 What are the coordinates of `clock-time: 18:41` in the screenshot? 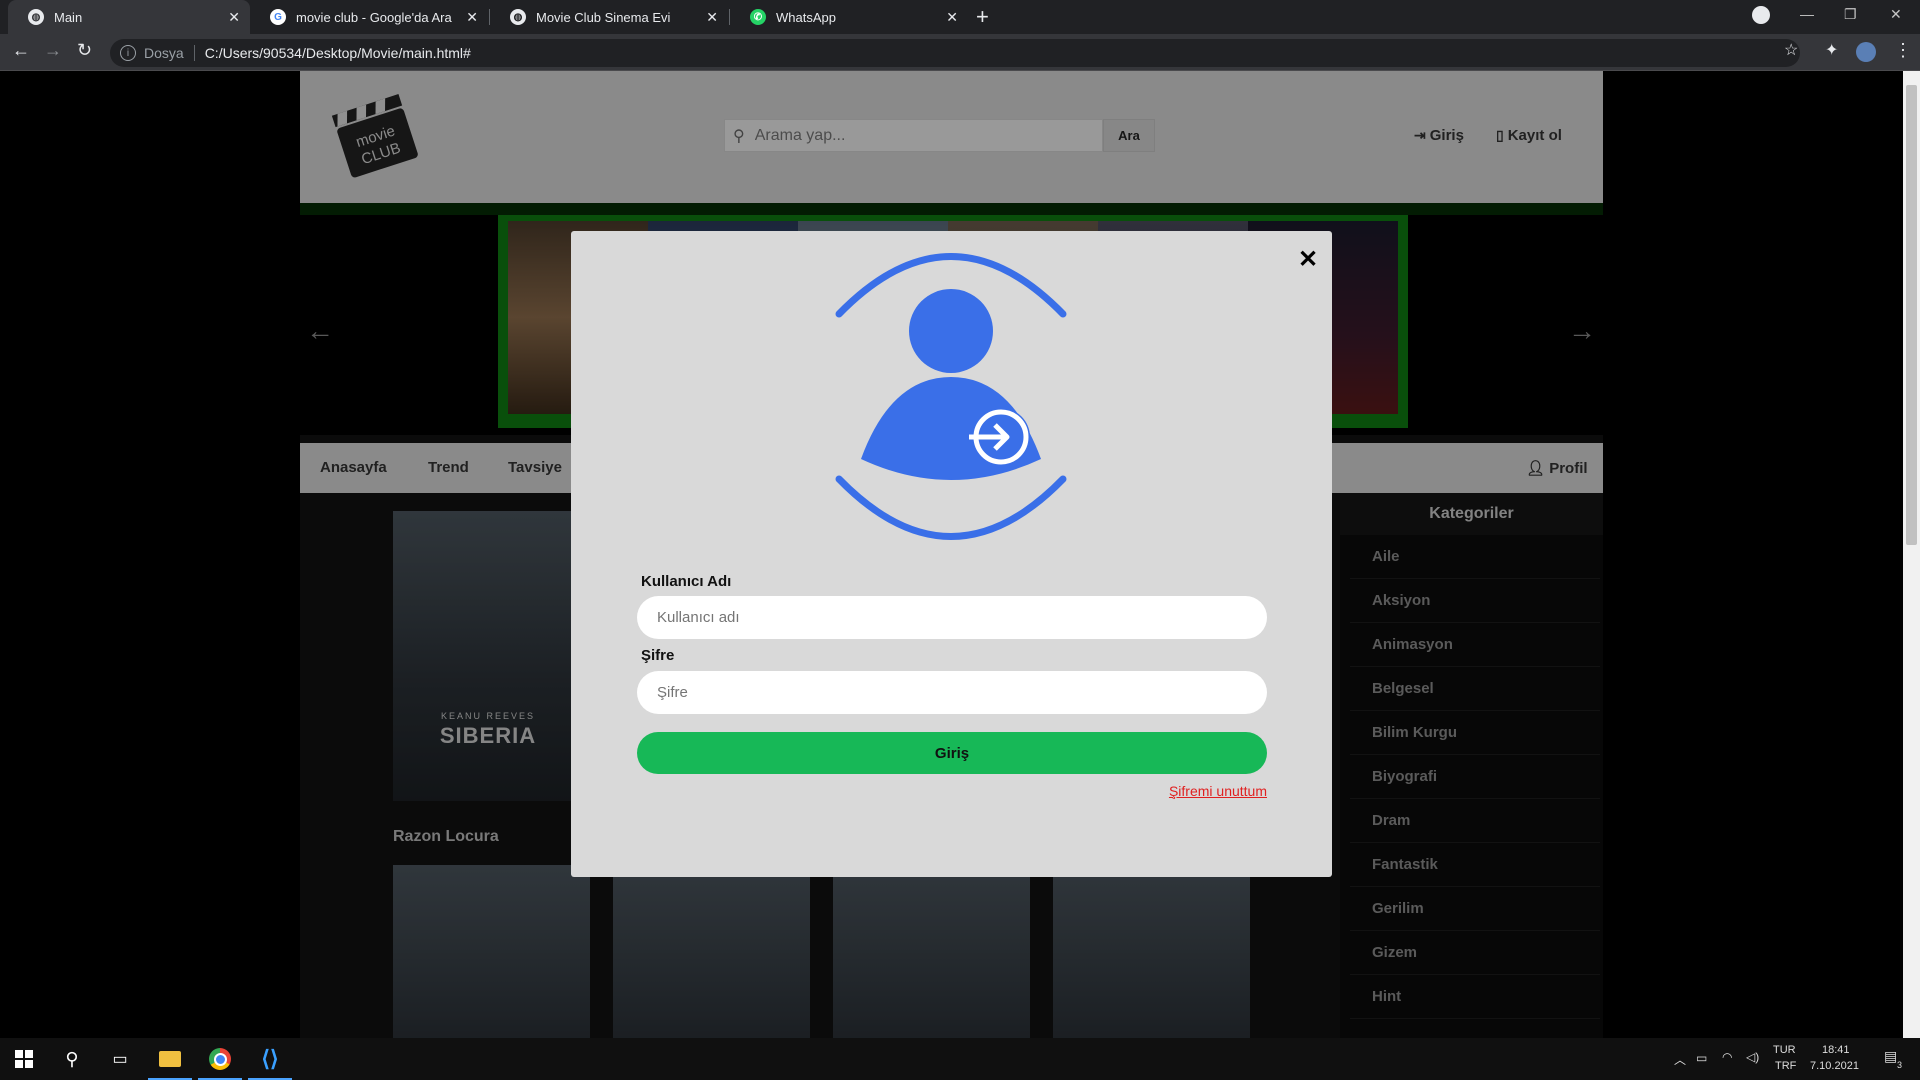 It's located at (1836, 1050).